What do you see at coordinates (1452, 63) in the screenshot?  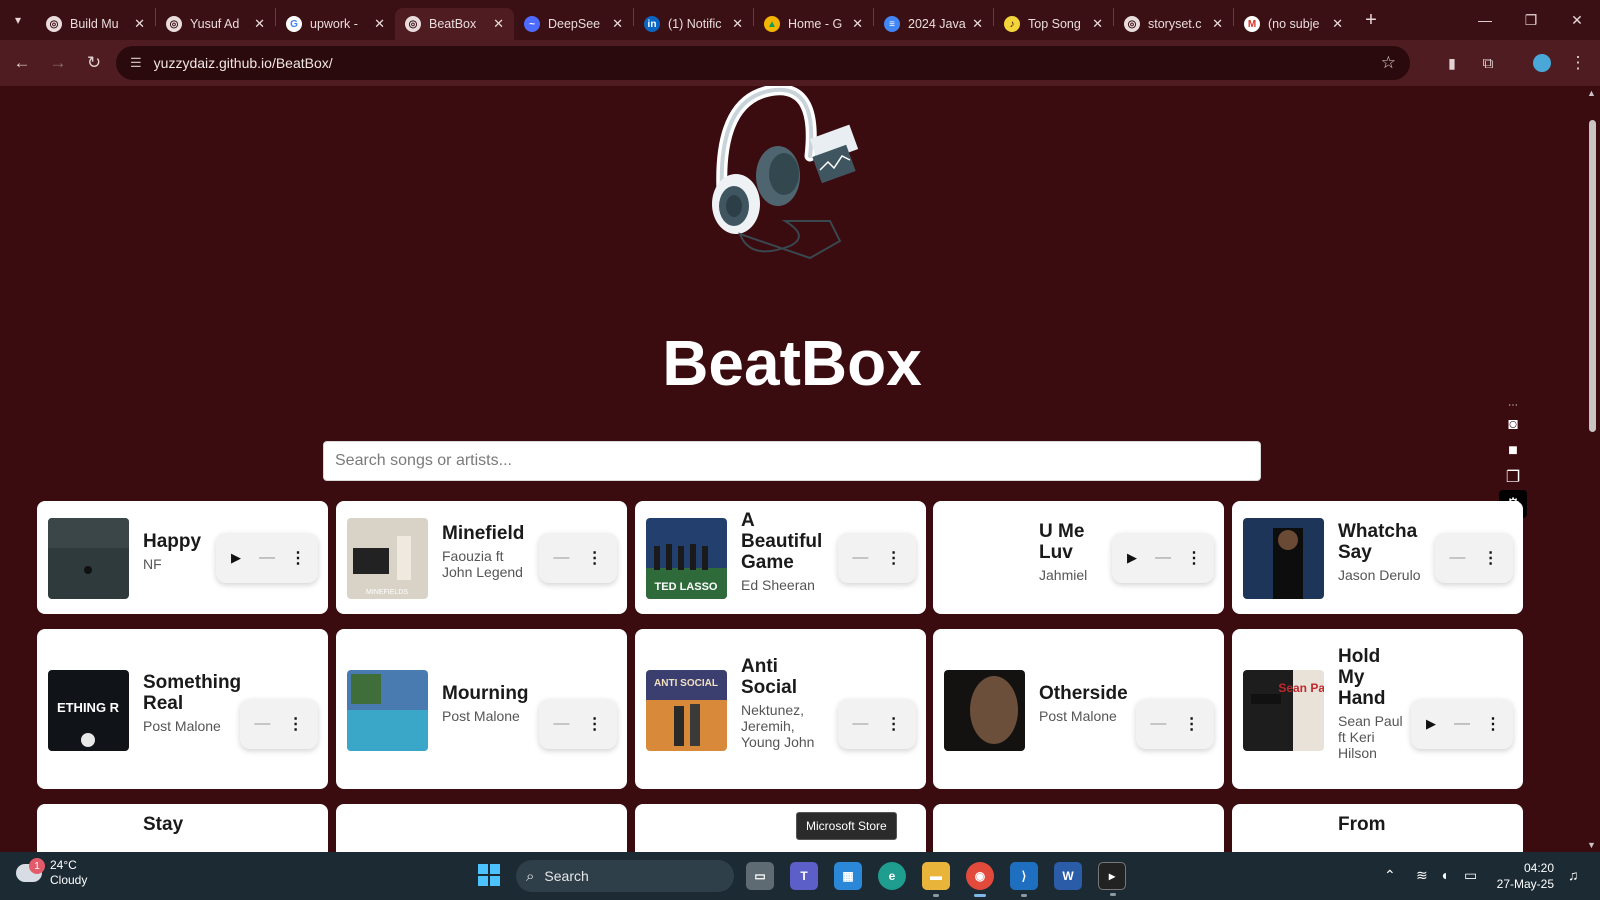 I see `sidepanel-icon: ▮` at bounding box center [1452, 63].